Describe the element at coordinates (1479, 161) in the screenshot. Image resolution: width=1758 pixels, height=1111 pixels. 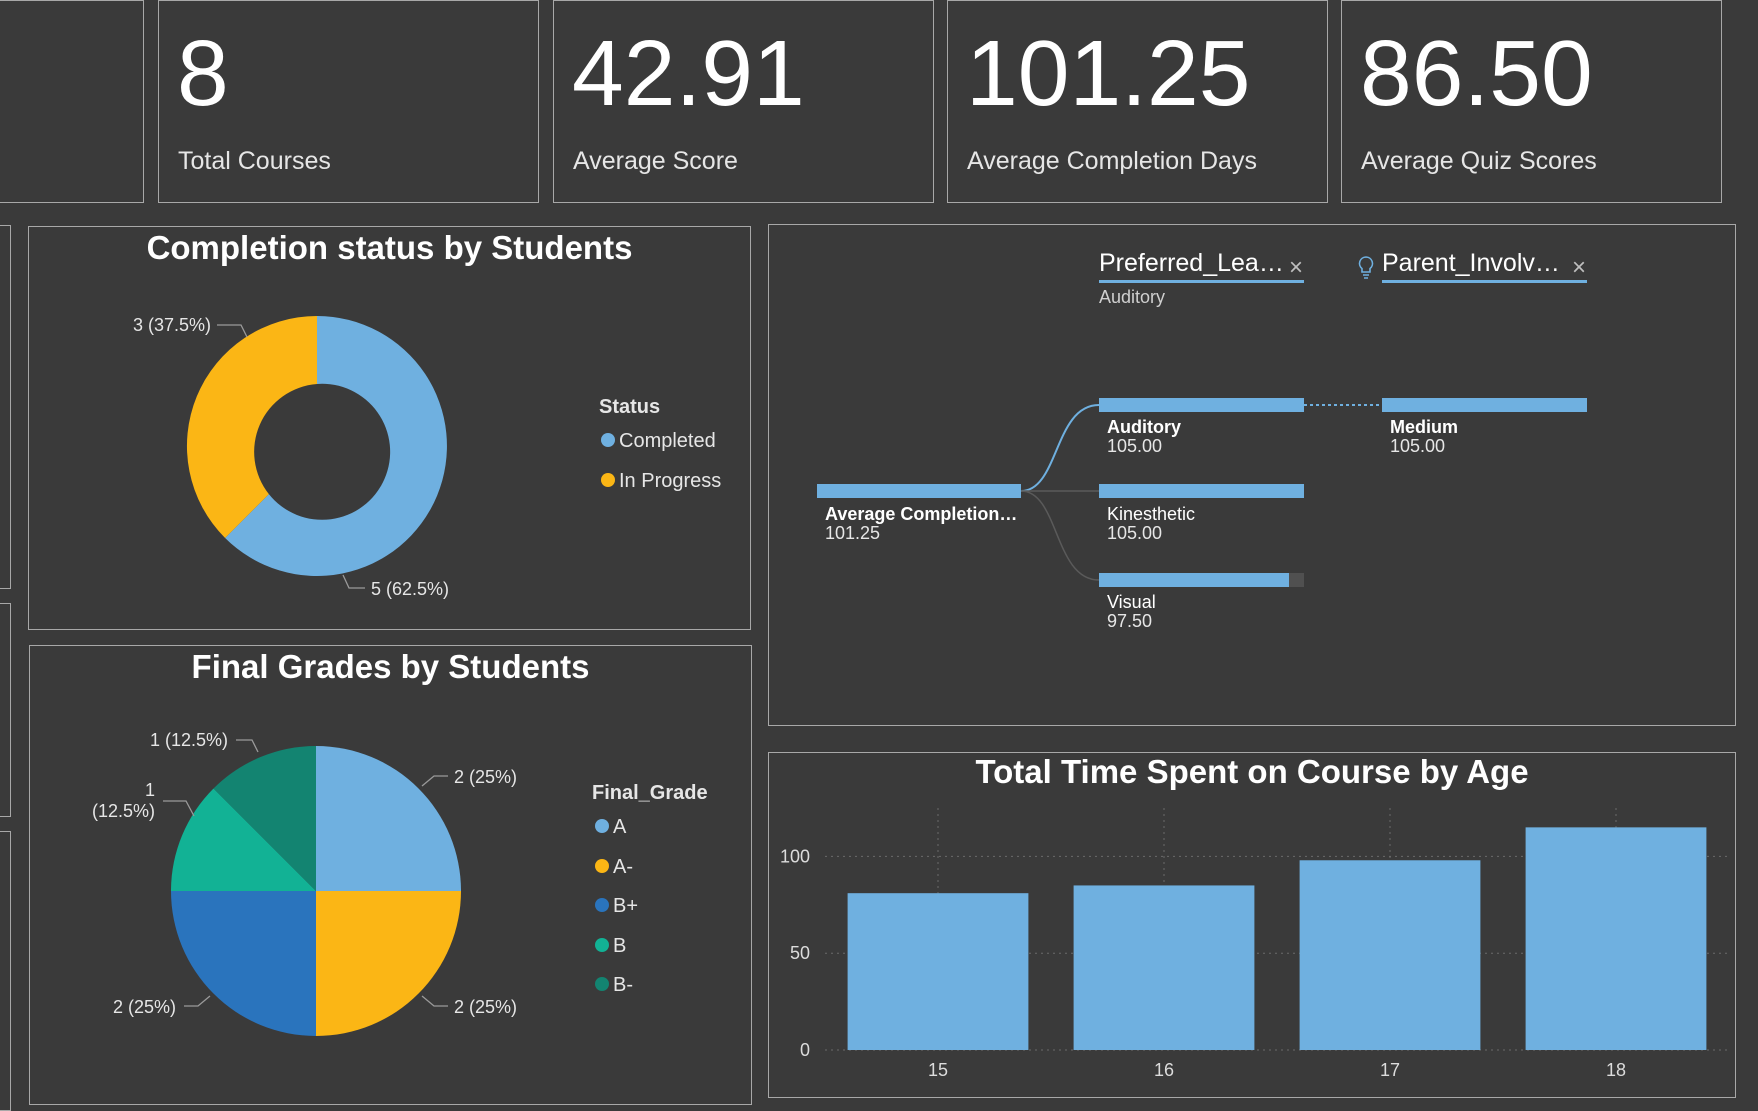
I see `kpi-label: Average Quiz Scores` at that location.